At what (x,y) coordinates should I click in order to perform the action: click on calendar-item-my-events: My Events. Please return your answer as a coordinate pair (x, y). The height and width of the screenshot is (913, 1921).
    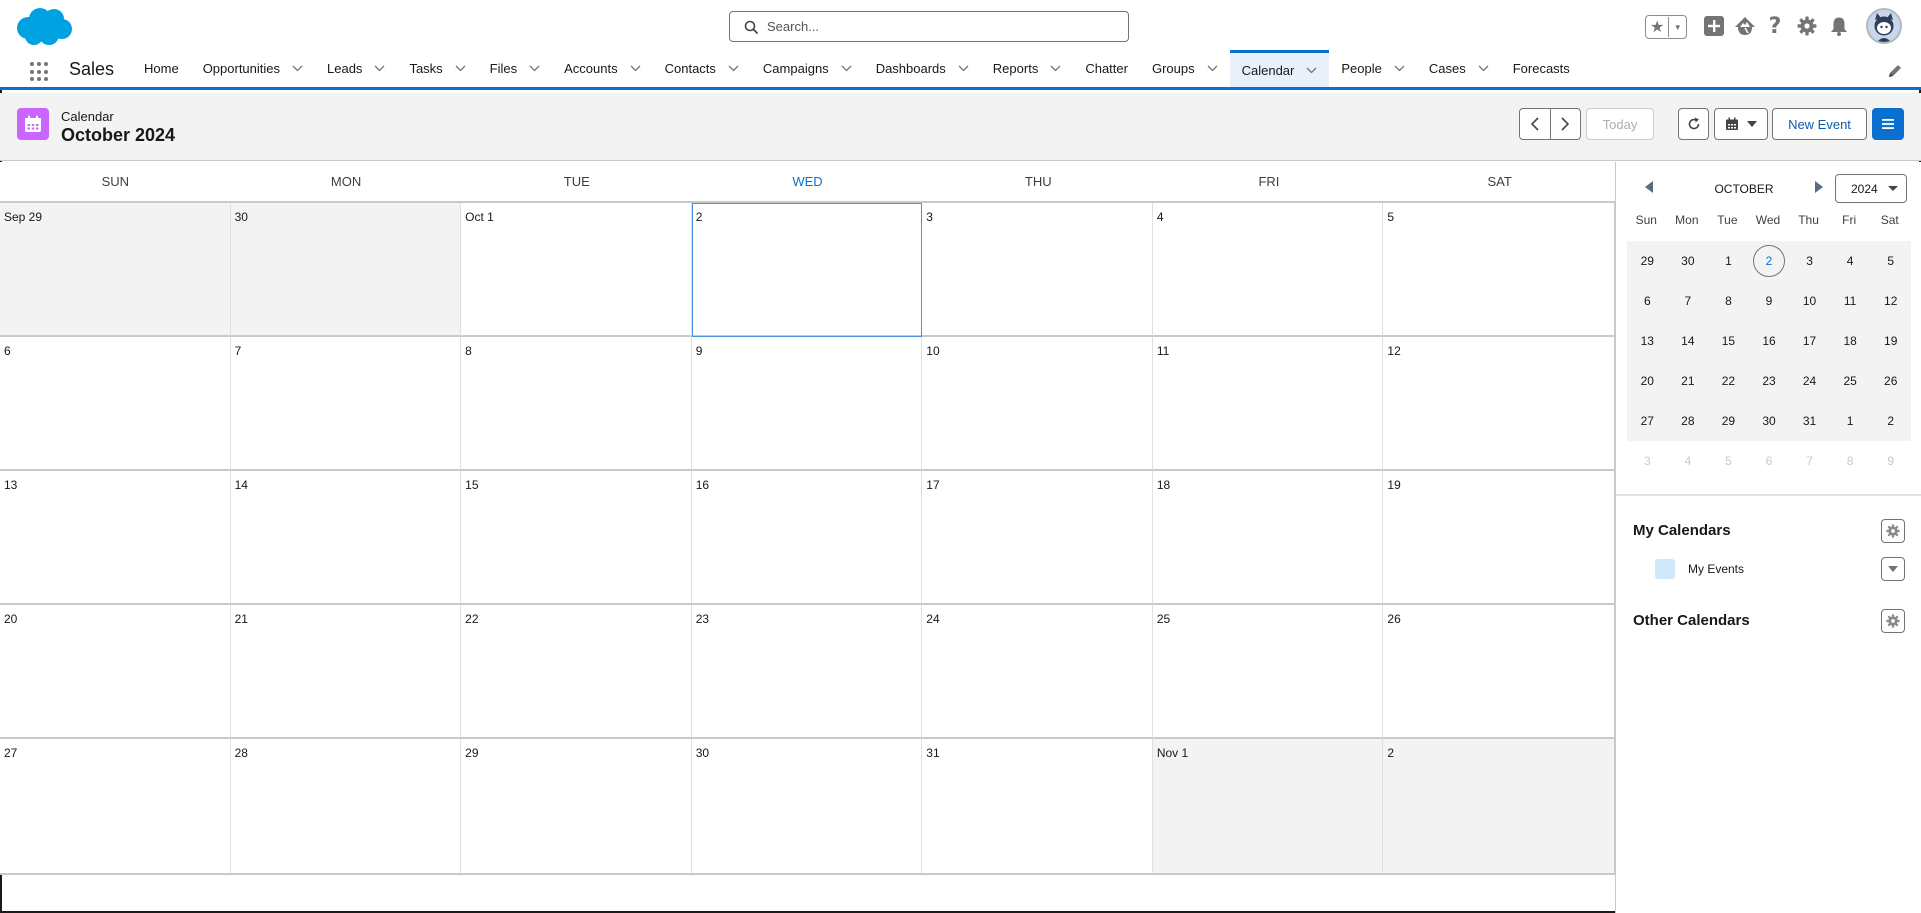
    Looking at the image, I should click on (1699, 569).